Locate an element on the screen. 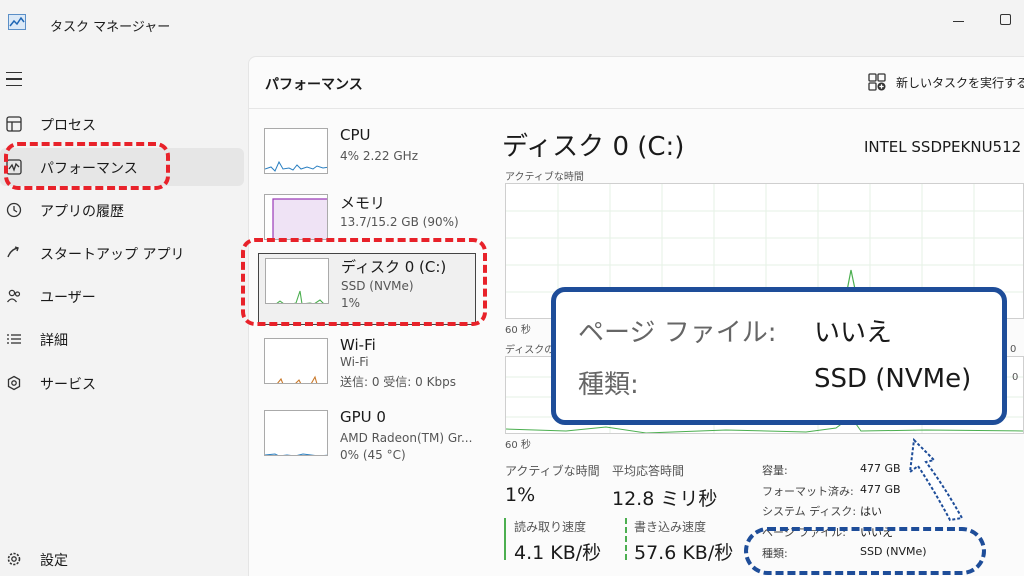 This screenshot has width=1024, height=576. sidebar-item-processes: プロセス is located at coordinates (122, 124).